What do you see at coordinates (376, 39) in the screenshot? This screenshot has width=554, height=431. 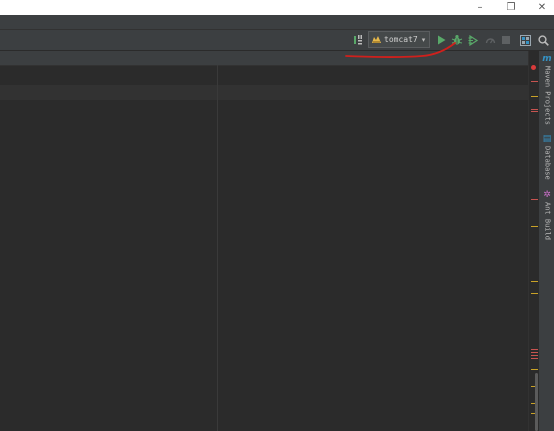 I see `tomcat-icon` at bounding box center [376, 39].